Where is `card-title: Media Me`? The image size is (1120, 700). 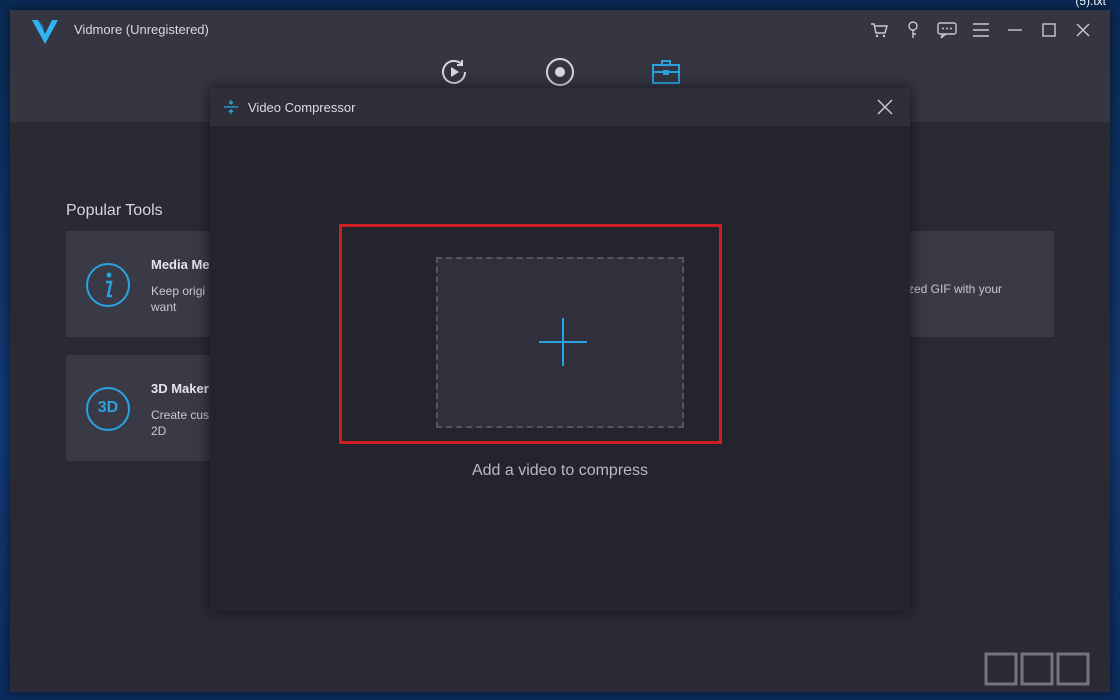
card-title: Media Me is located at coordinates (180, 264).